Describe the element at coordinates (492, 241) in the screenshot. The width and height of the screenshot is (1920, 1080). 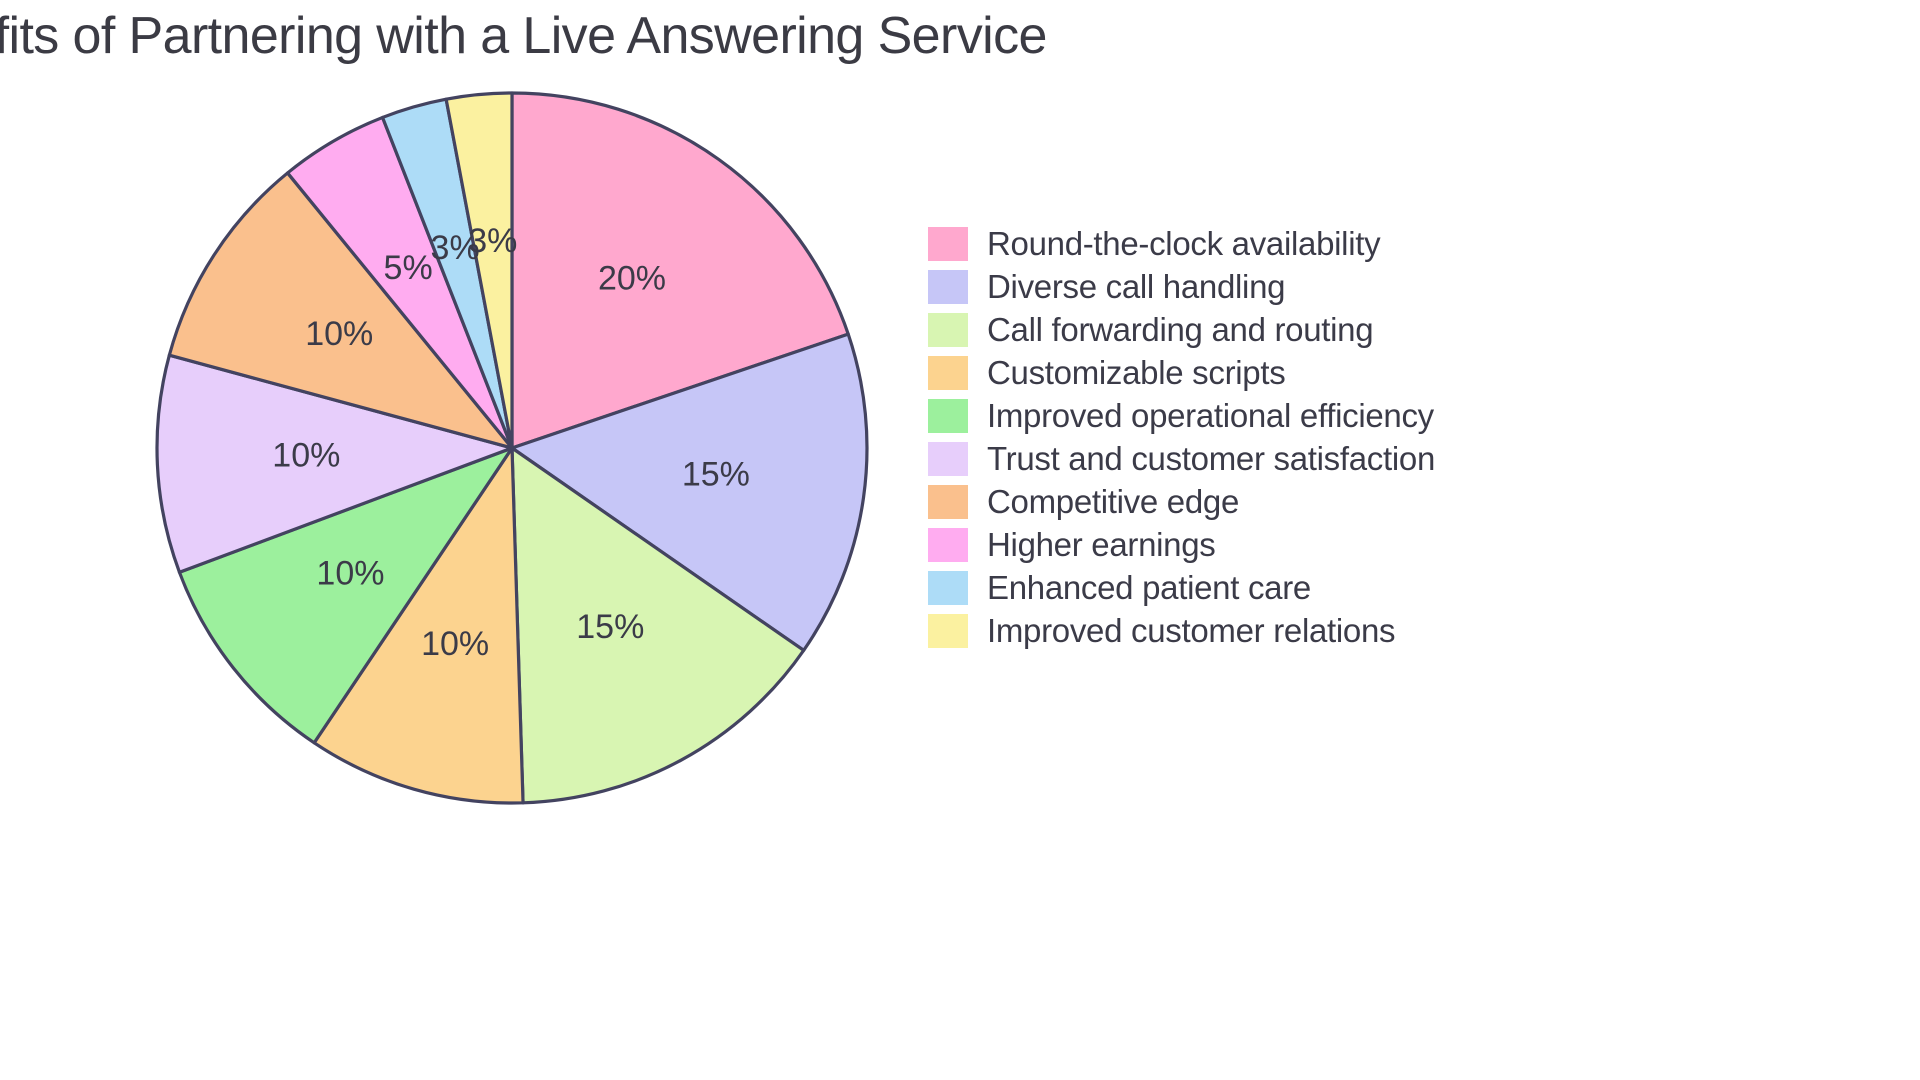
I see `pie-slice-value-label: 3%` at that location.